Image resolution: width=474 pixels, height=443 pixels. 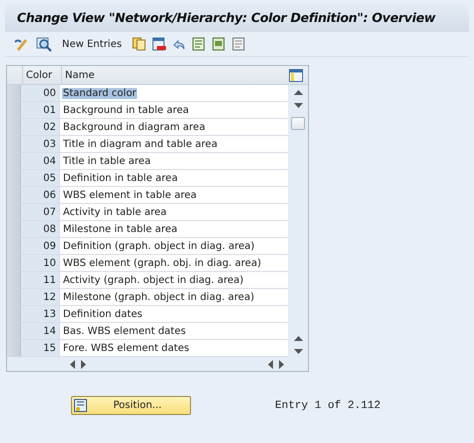 I want to click on delete-row-icon, so click(x=159, y=44).